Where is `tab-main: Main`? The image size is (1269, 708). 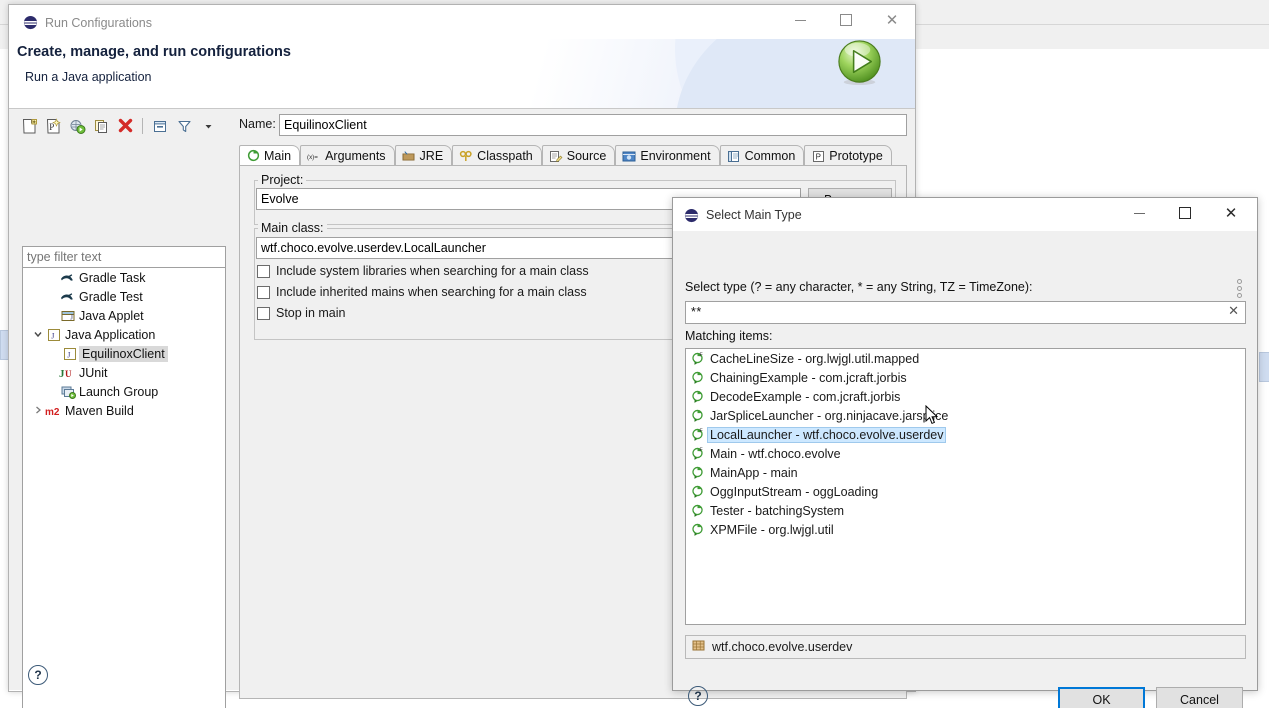
tab-main: Main is located at coordinates (270, 155).